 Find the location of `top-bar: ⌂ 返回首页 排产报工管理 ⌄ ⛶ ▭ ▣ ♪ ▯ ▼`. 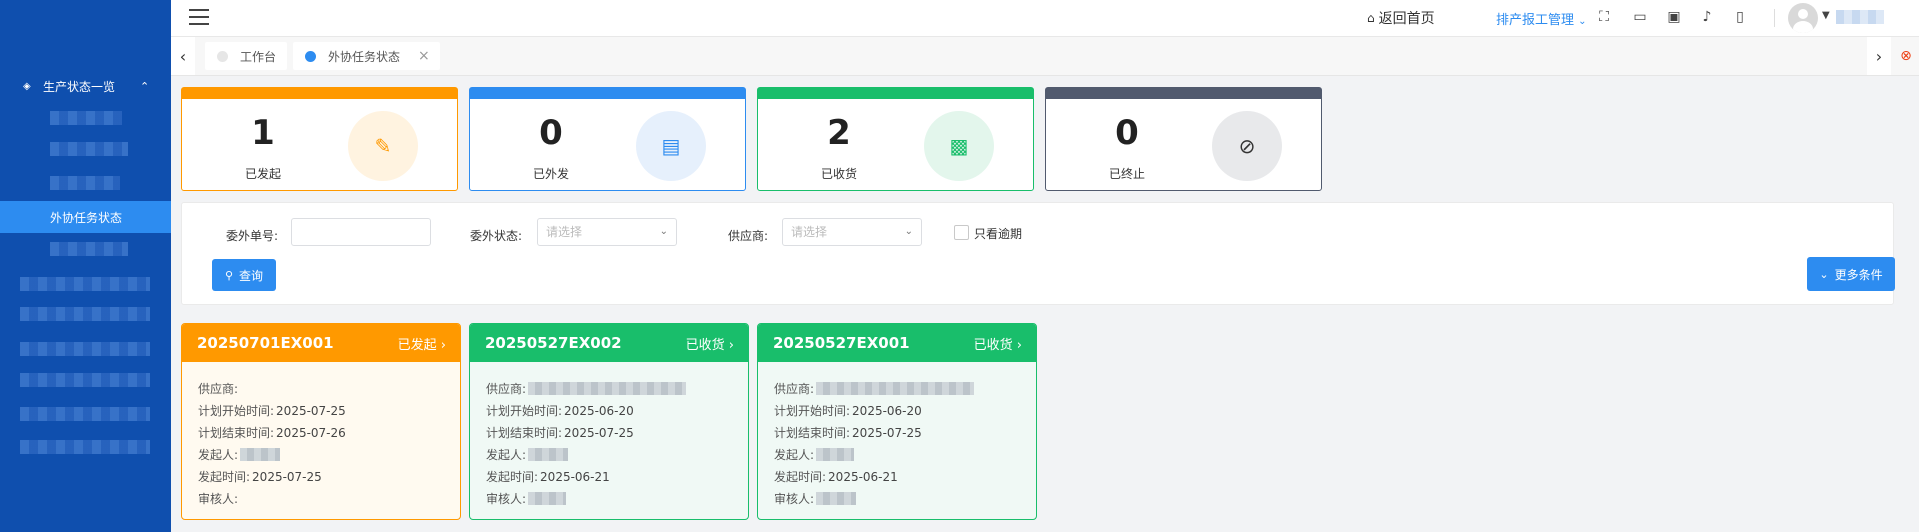

top-bar: ⌂ 返回首页 排产报工管理 ⌄ ⛶ ▭ ▣ ♪ ▯ ▼ is located at coordinates (1045, 18).